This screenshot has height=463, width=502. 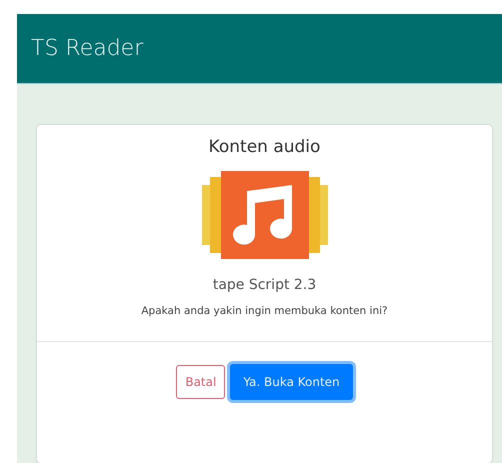 I want to click on confirm-question: Apakah anda yakin ingin membuka konten ini?, so click(x=264, y=311).